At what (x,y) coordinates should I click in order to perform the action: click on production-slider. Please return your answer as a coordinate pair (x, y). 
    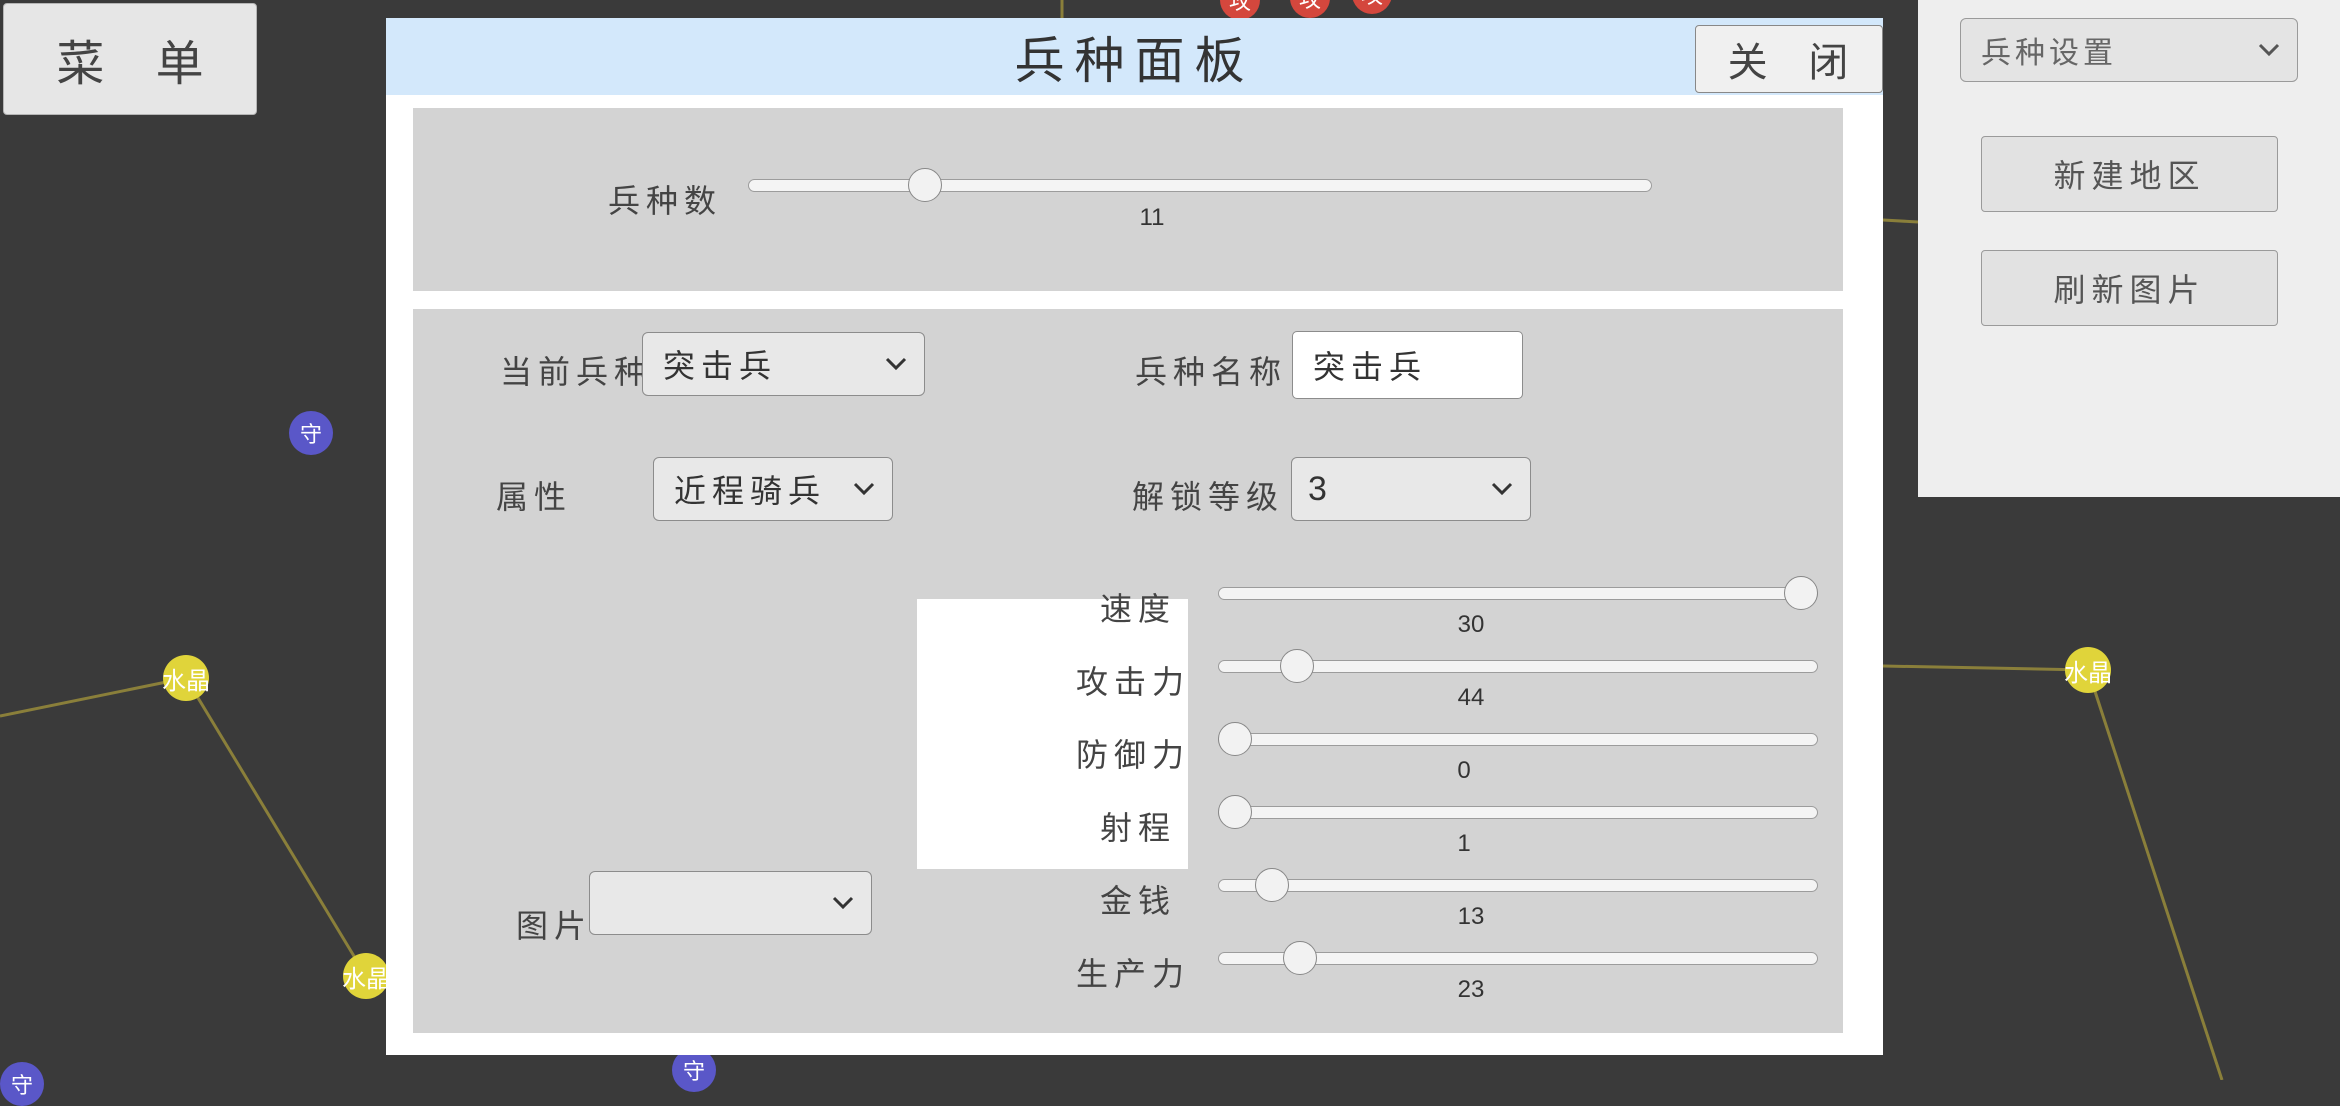
    Looking at the image, I should click on (1518, 958).